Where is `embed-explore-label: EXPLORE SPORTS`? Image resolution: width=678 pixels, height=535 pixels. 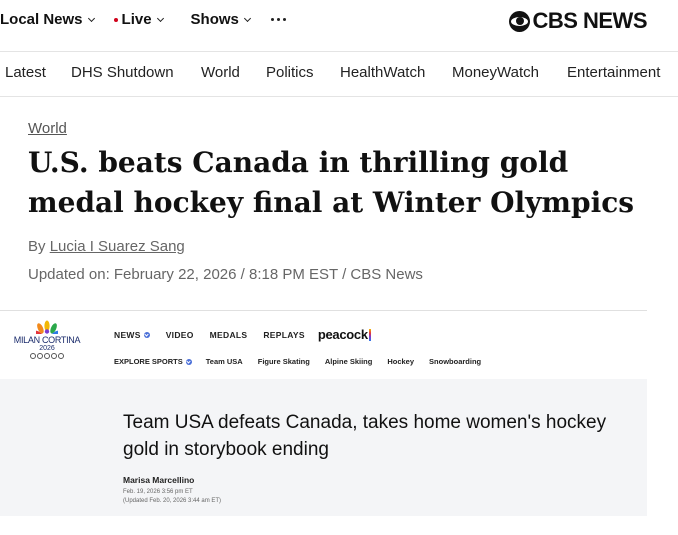
embed-explore-label: EXPLORE SPORTS is located at coordinates (148, 361).